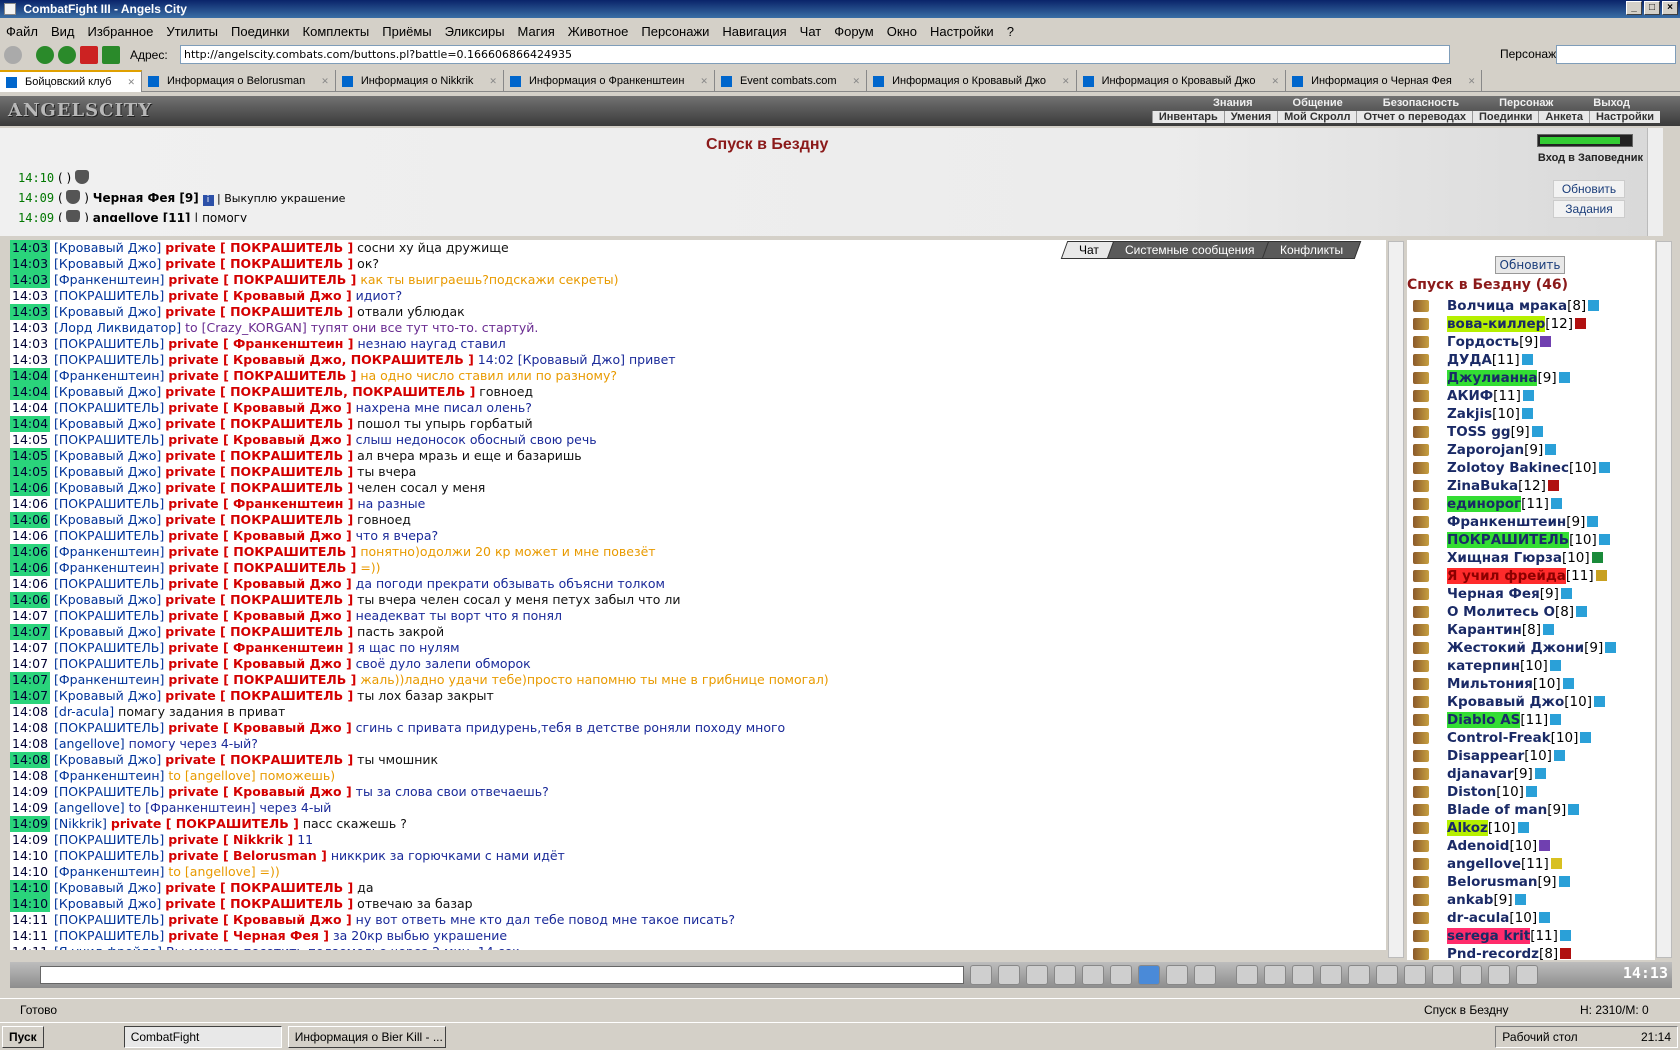 This screenshot has width=1680, height=1050. What do you see at coordinates (754, 31) in the screenshot?
I see `menu-item: Навигация` at bounding box center [754, 31].